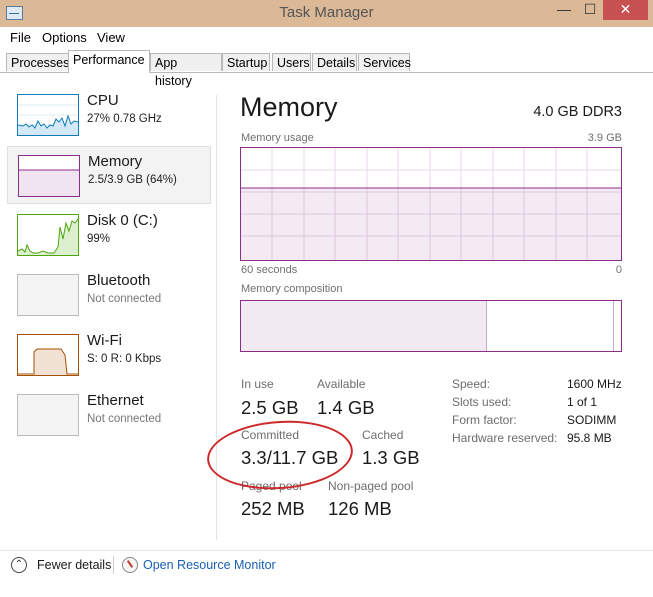 This screenshot has height=597, width=653. What do you see at coordinates (48, 355) in the screenshot?
I see `wifi-thumbnail-graph` at bounding box center [48, 355].